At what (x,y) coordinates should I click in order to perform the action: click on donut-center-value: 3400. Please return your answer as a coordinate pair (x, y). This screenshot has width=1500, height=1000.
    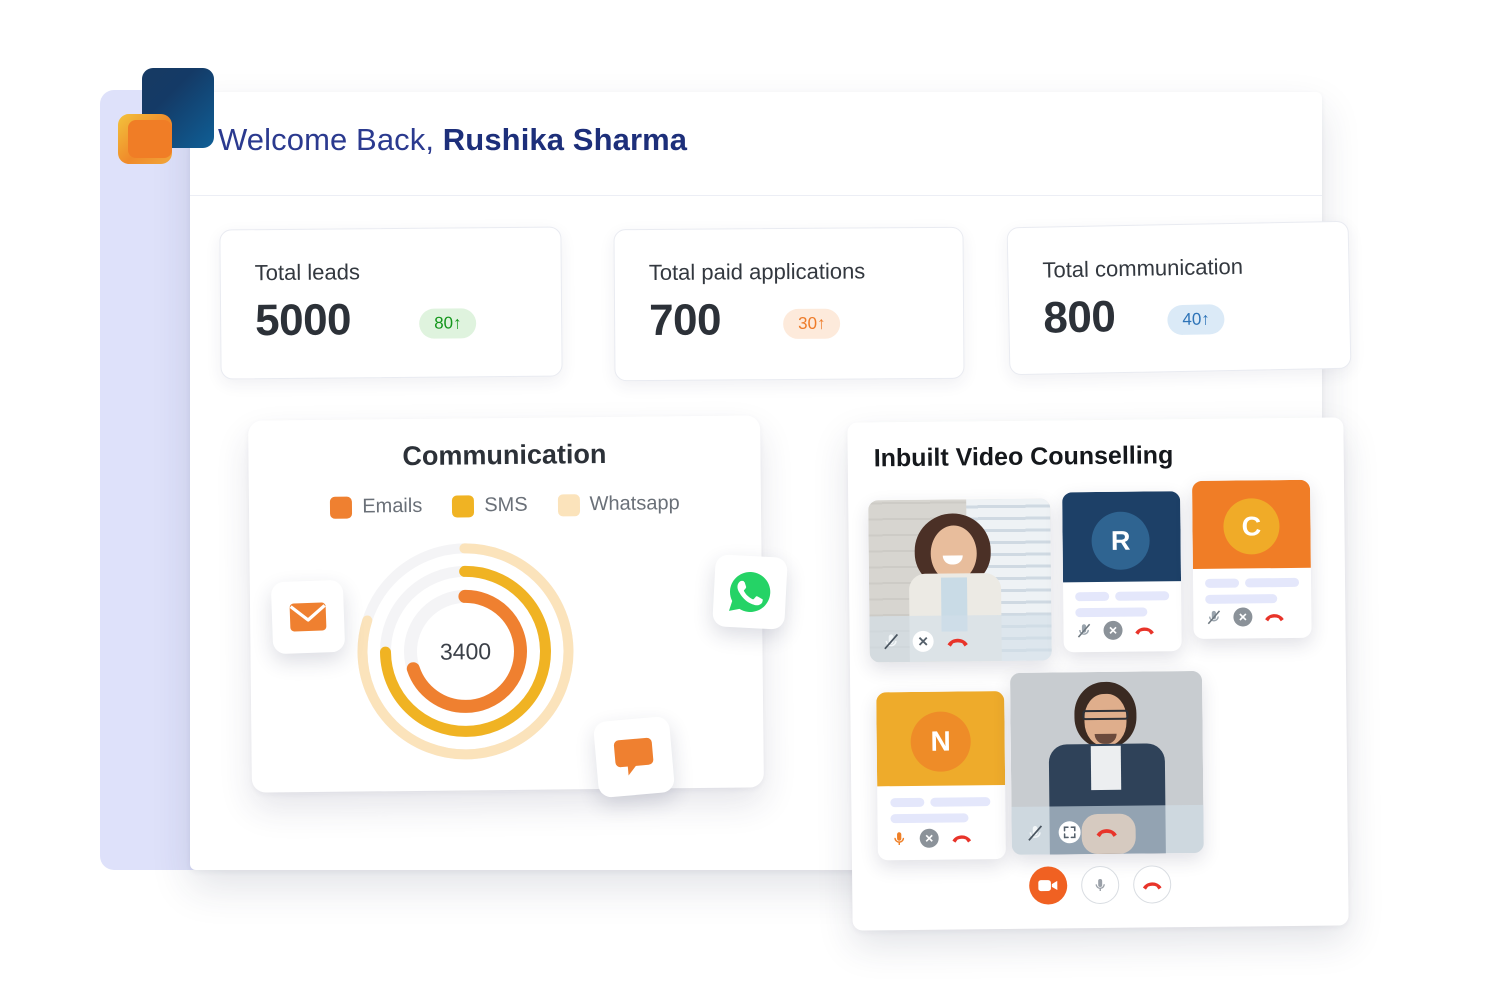
    Looking at the image, I should click on (465, 651).